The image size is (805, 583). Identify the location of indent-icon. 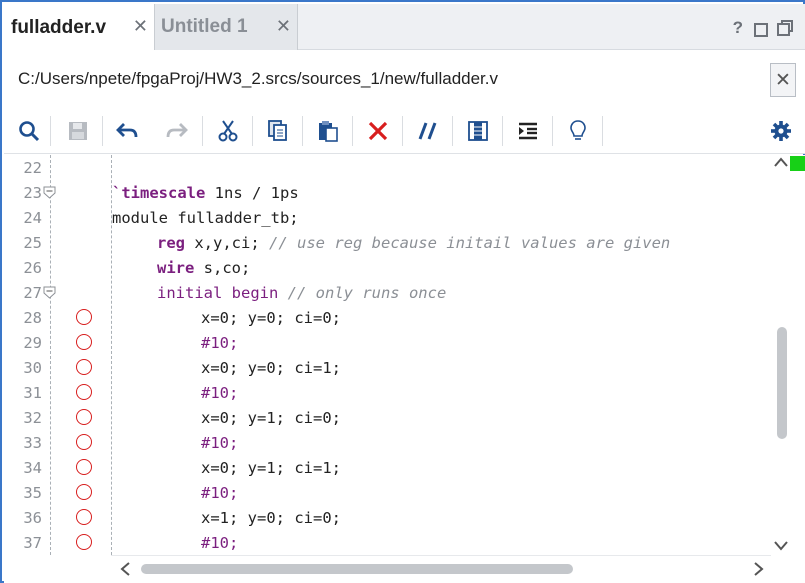
(528, 131).